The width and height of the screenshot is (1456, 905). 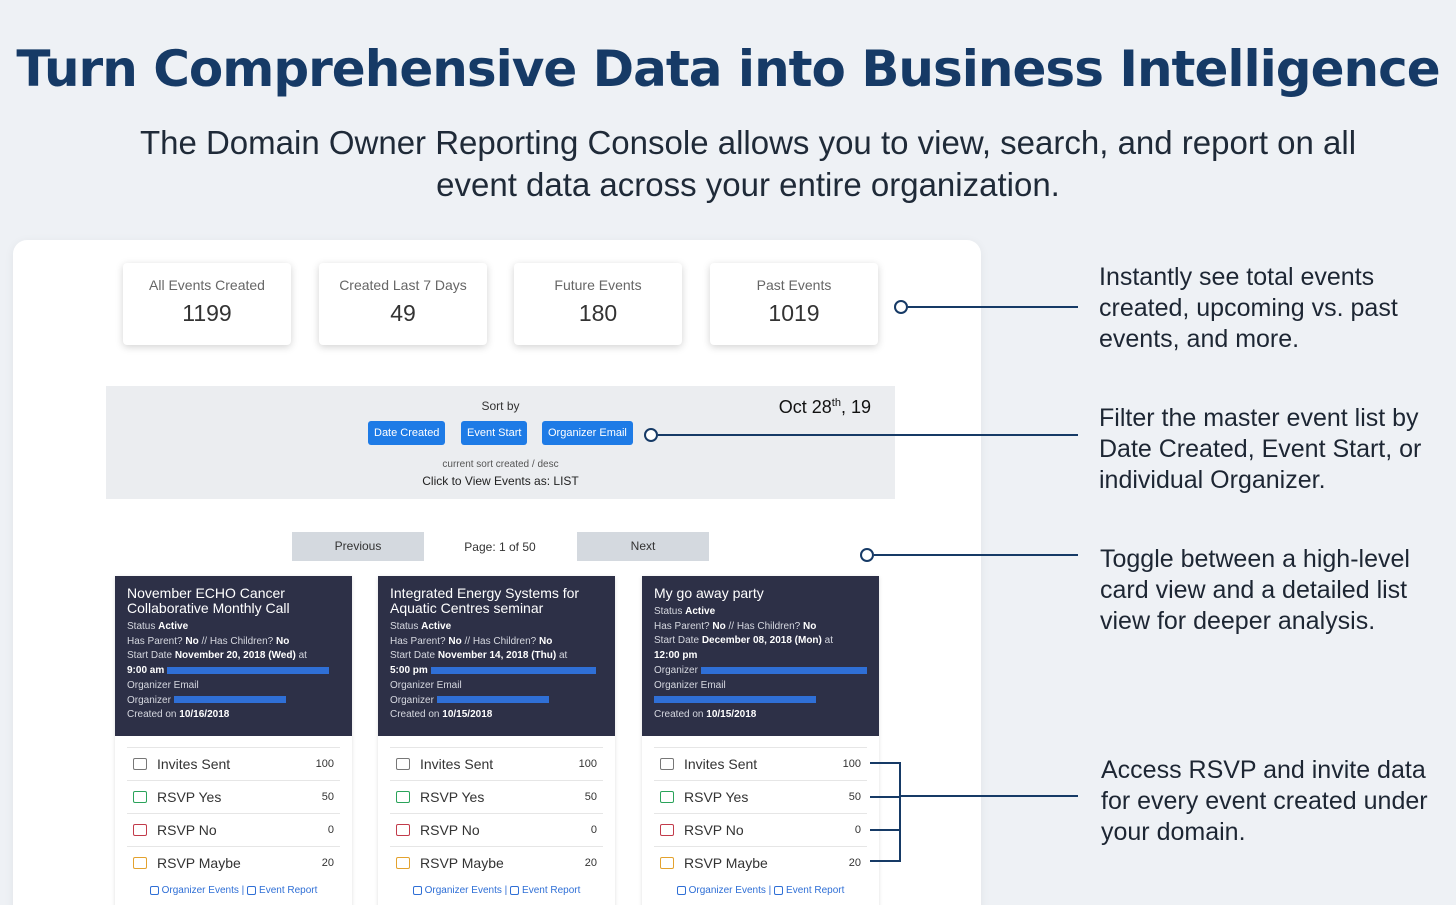 What do you see at coordinates (450, 830) in the screenshot?
I see `metric-label: RSVP No` at bounding box center [450, 830].